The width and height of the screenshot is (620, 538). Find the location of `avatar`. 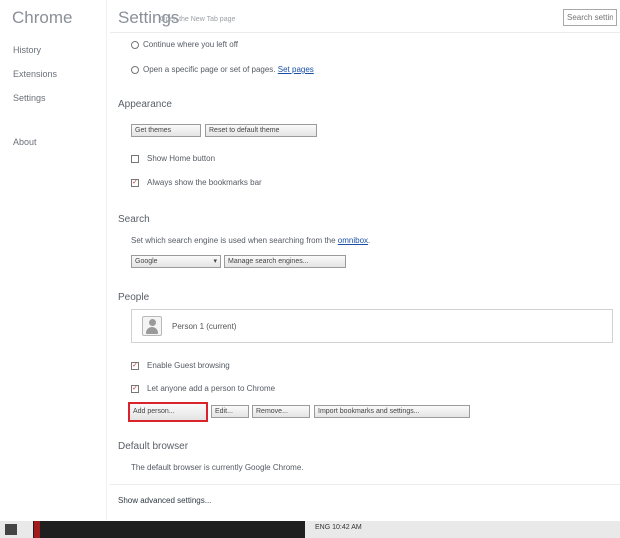

avatar is located at coordinates (152, 326).